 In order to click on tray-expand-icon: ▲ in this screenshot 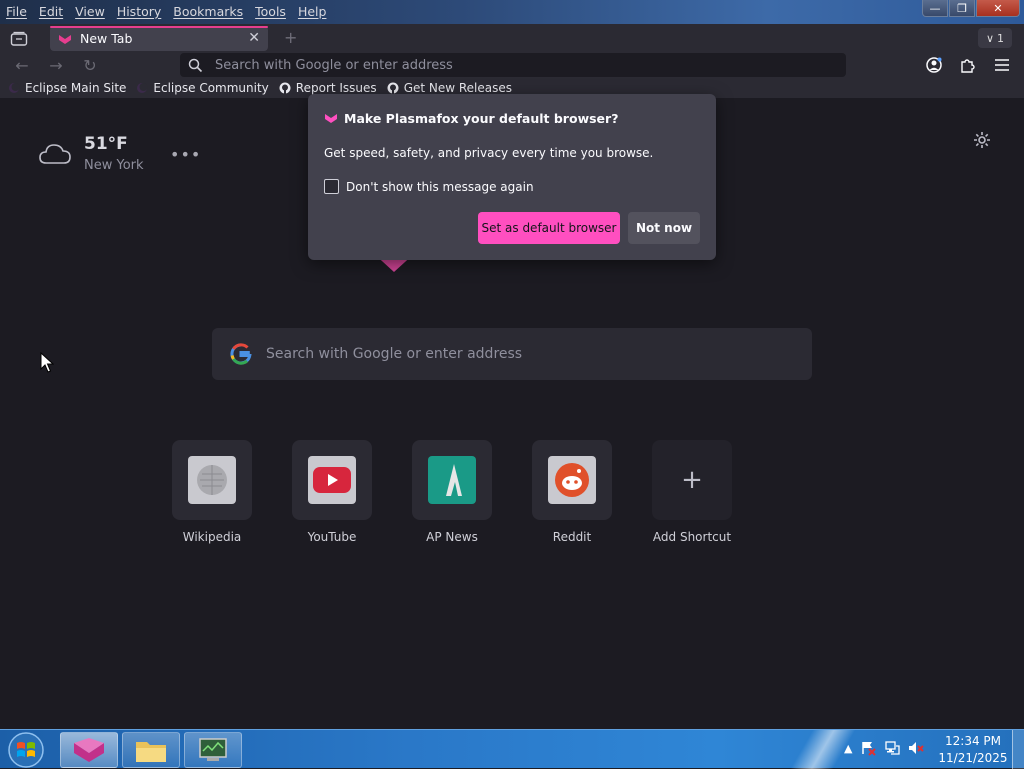, I will do `click(848, 748)`.